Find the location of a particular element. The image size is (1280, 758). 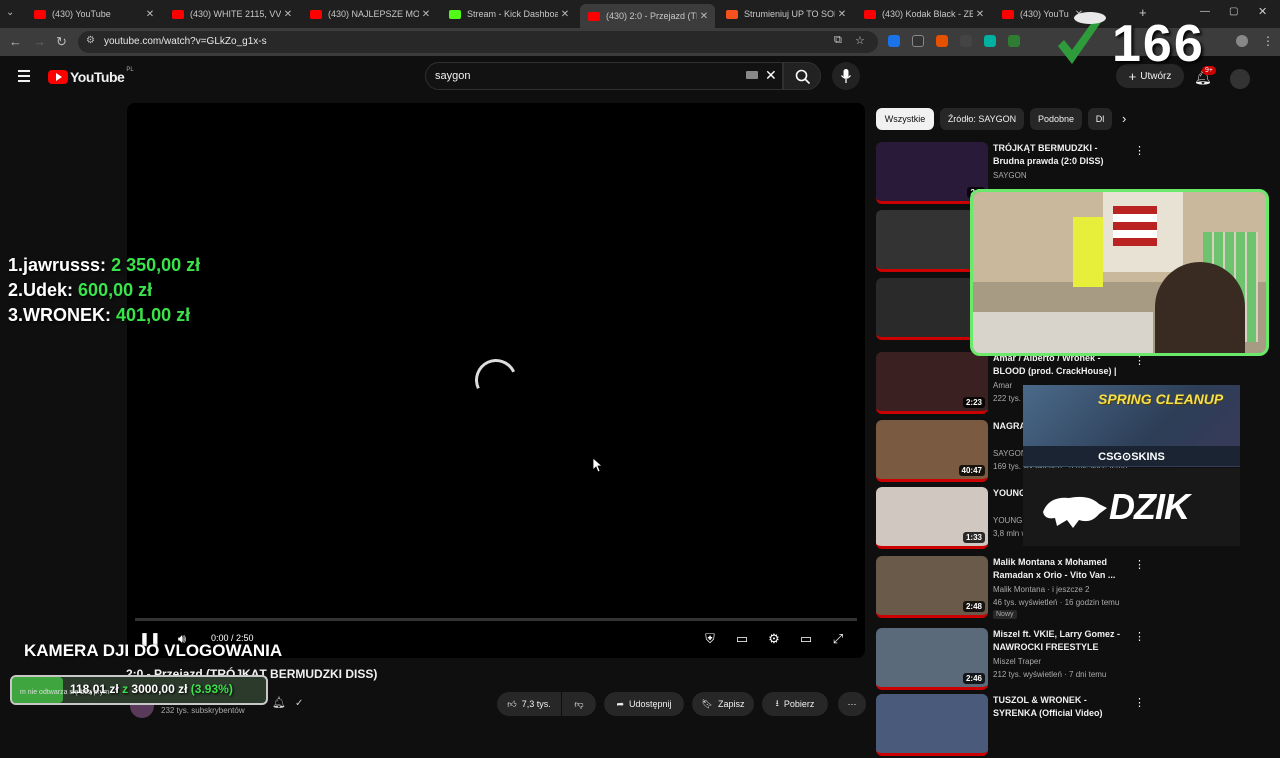

maximize-button: ▢ is located at coordinates (1233, 11).